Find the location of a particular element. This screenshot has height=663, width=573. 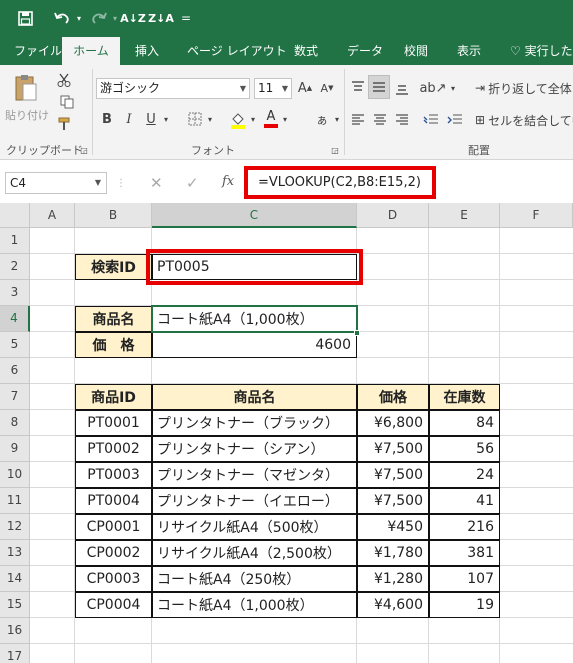

column-header-d: D is located at coordinates (393, 215).